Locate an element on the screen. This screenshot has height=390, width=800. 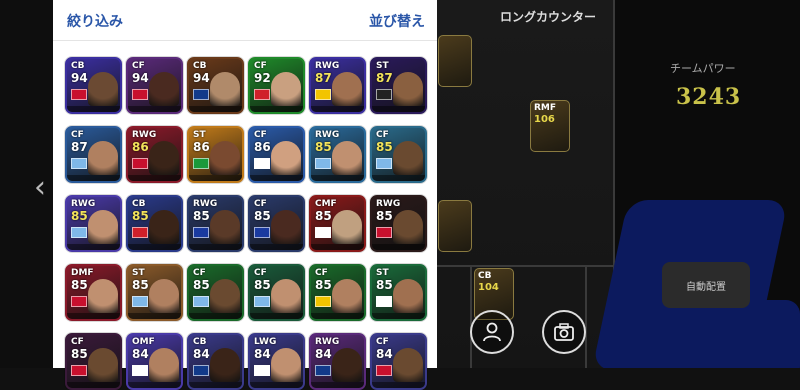
position-label: CB is located at coordinates (78, 66).